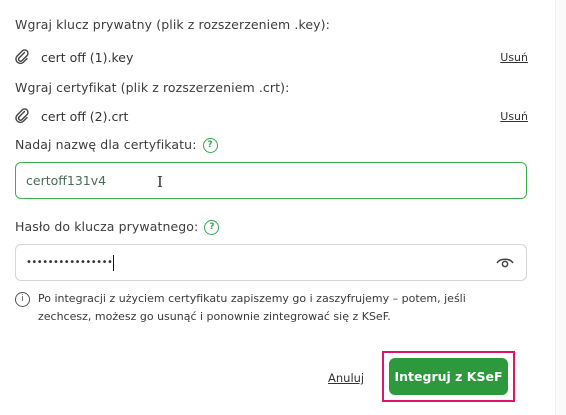 The width and height of the screenshot is (566, 415). I want to click on cert-name-input: certoff131v4 I, so click(271, 180).